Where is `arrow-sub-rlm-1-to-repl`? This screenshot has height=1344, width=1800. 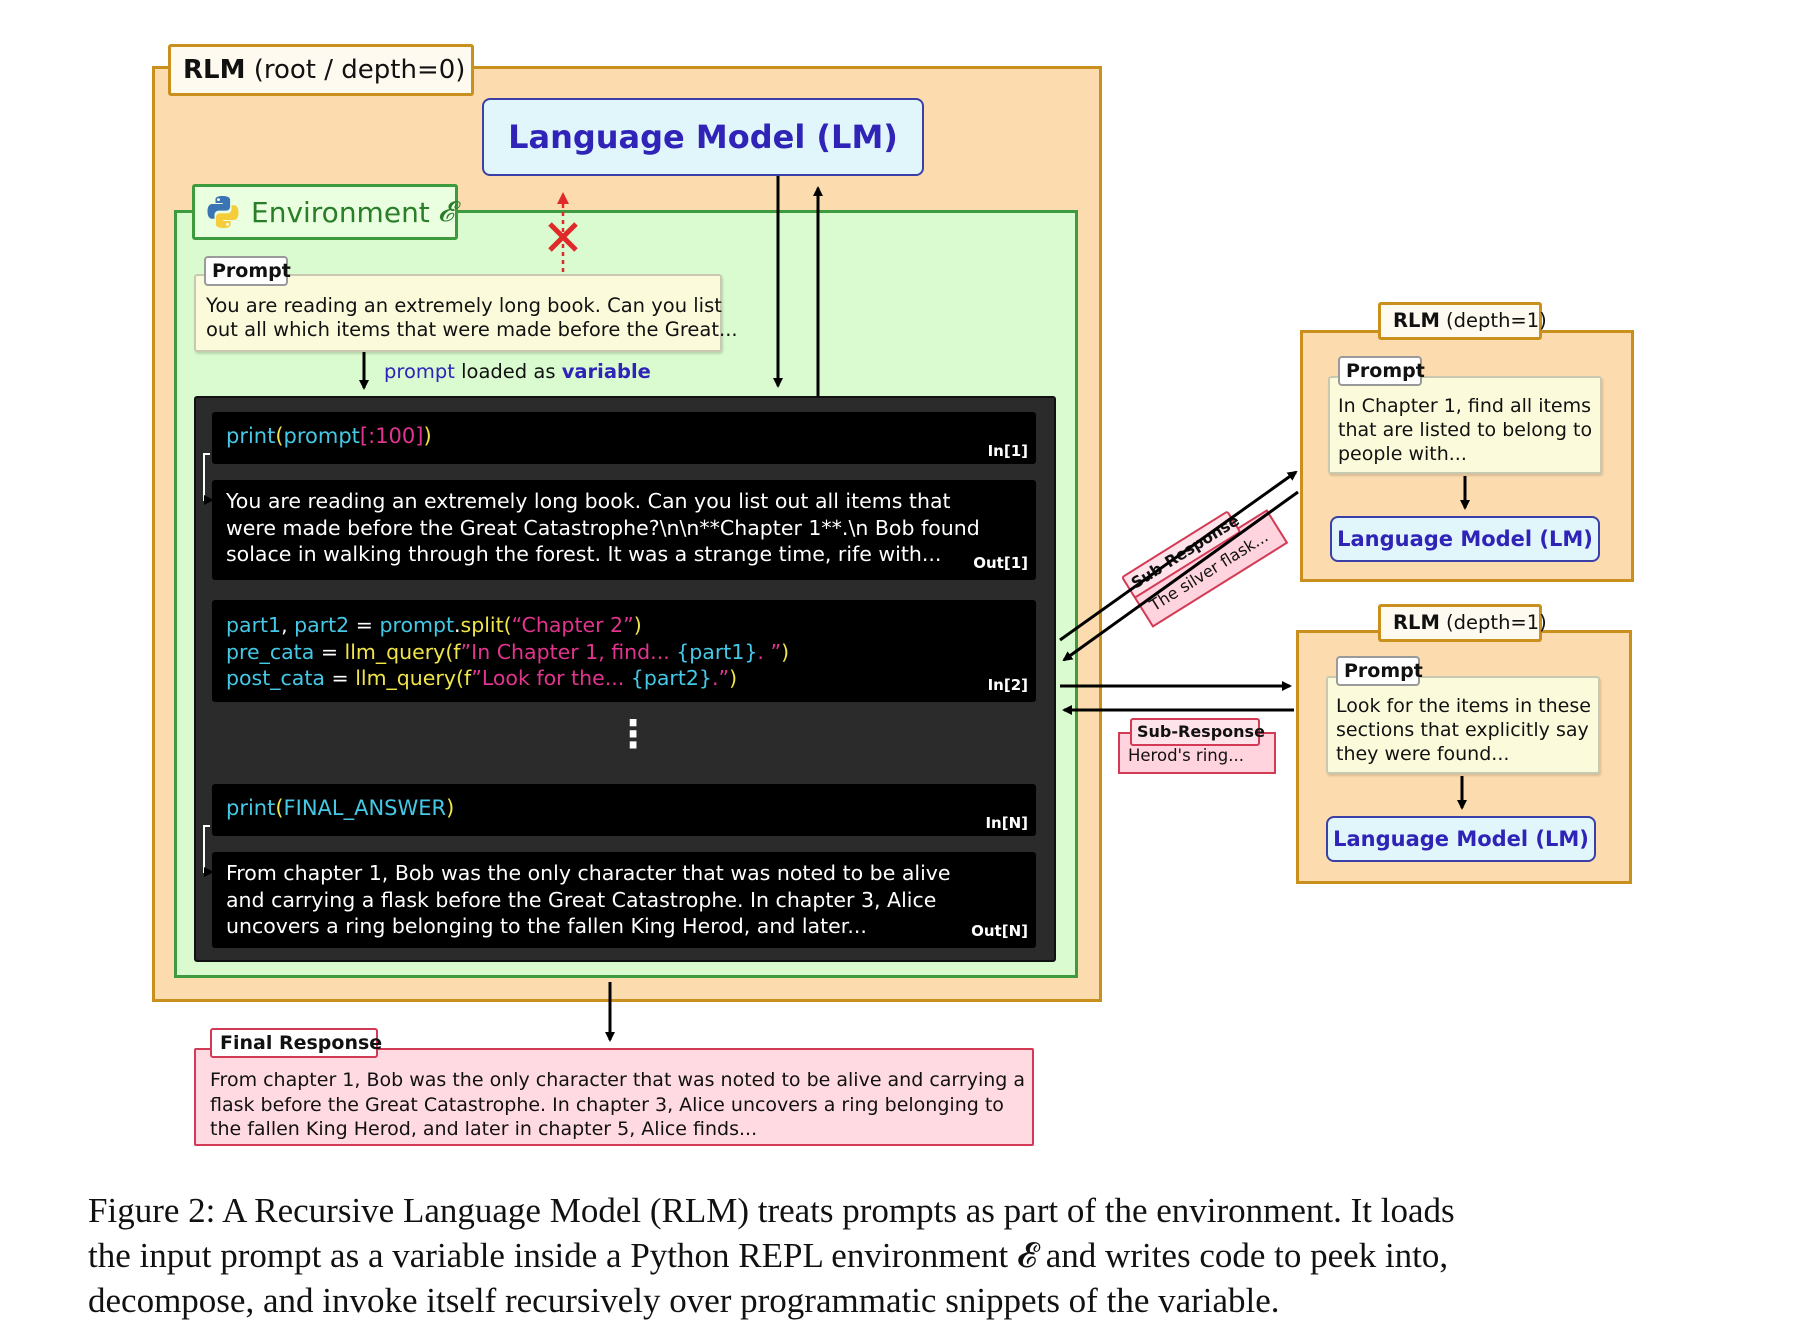 arrow-sub-rlm-1-to-repl is located at coordinates (1180, 576).